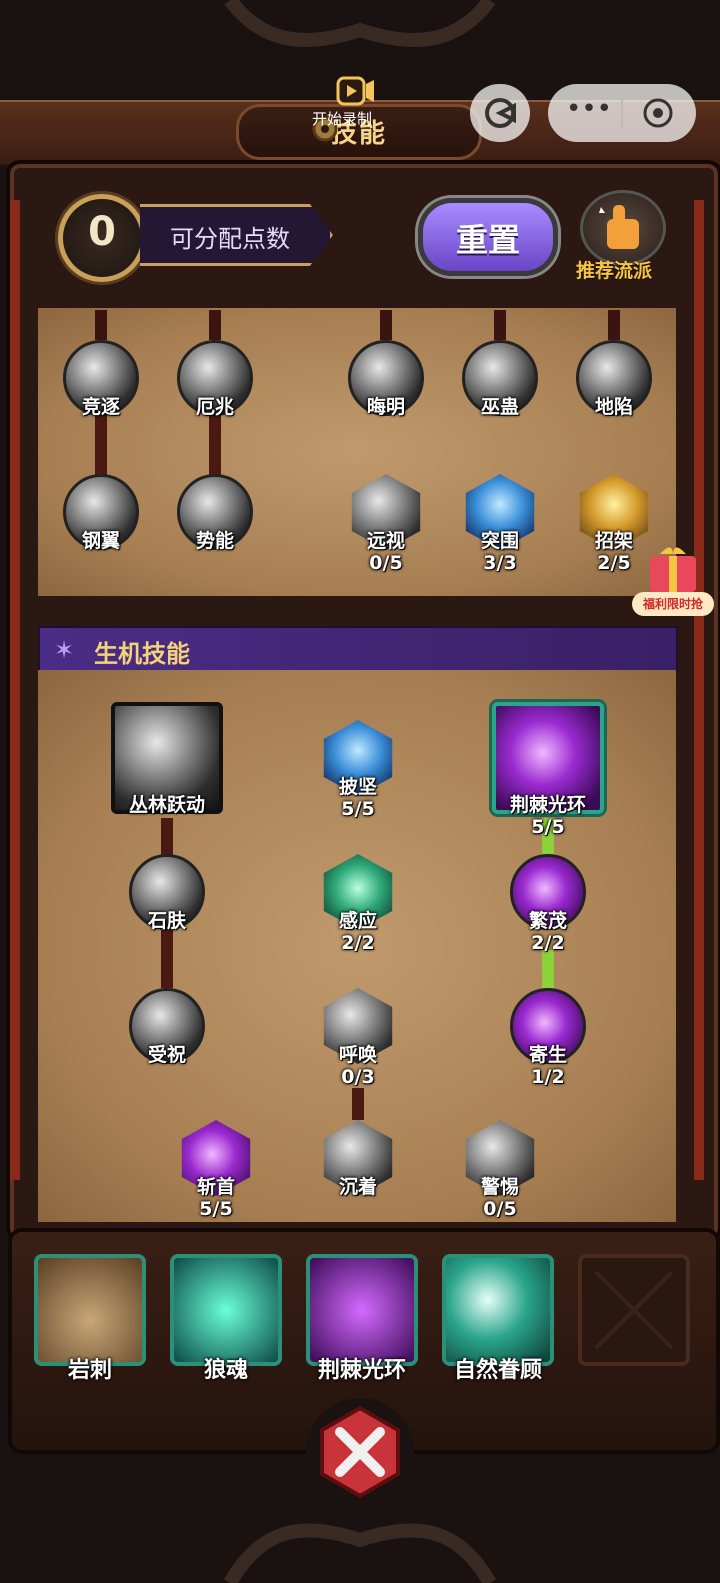  Describe the element at coordinates (167, 1027) in the screenshot. I see `skill-node-shouzhu: 受祝` at that location.